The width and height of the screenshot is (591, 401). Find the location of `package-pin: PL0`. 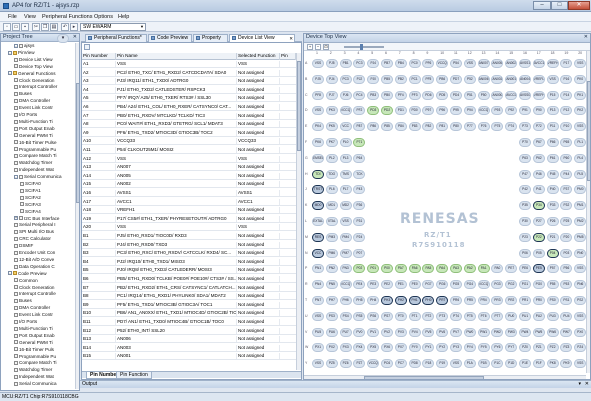

package-pin: PL0 is located at coordinates (345, 142).